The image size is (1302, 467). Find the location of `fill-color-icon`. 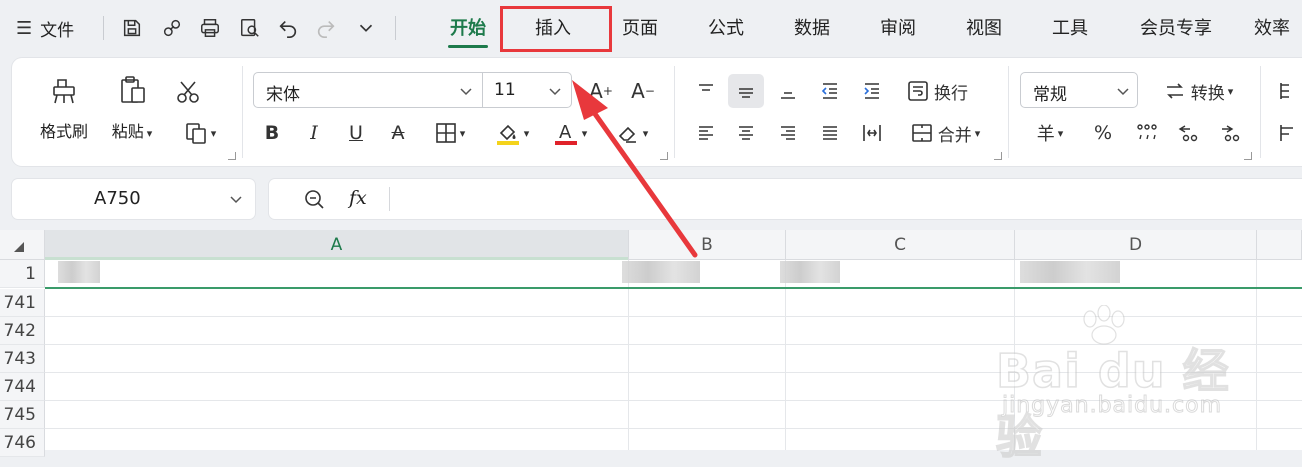

fill-color-icon is located at coordinates (507, 134).